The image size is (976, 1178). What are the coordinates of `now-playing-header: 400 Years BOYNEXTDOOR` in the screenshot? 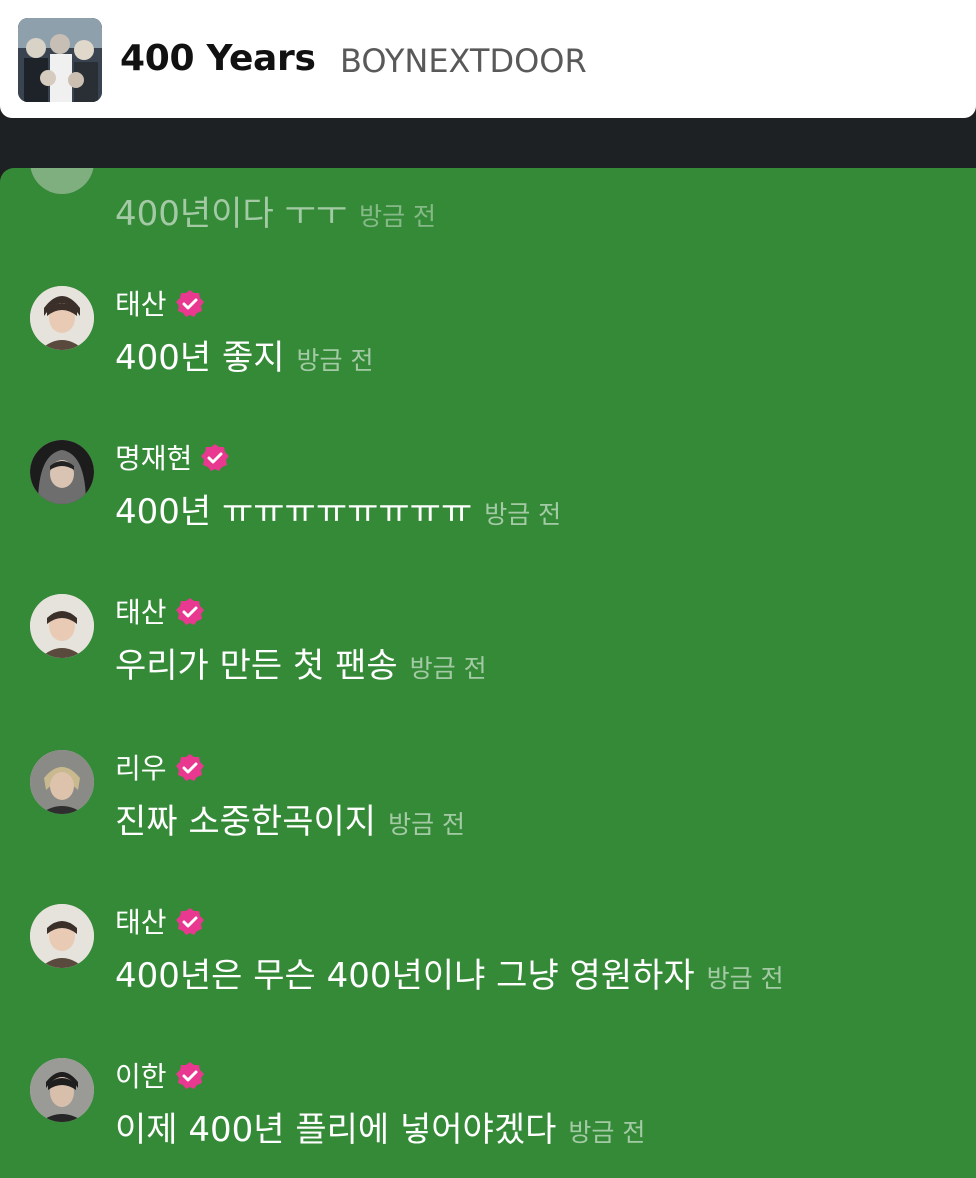 It's located at (488, 59).